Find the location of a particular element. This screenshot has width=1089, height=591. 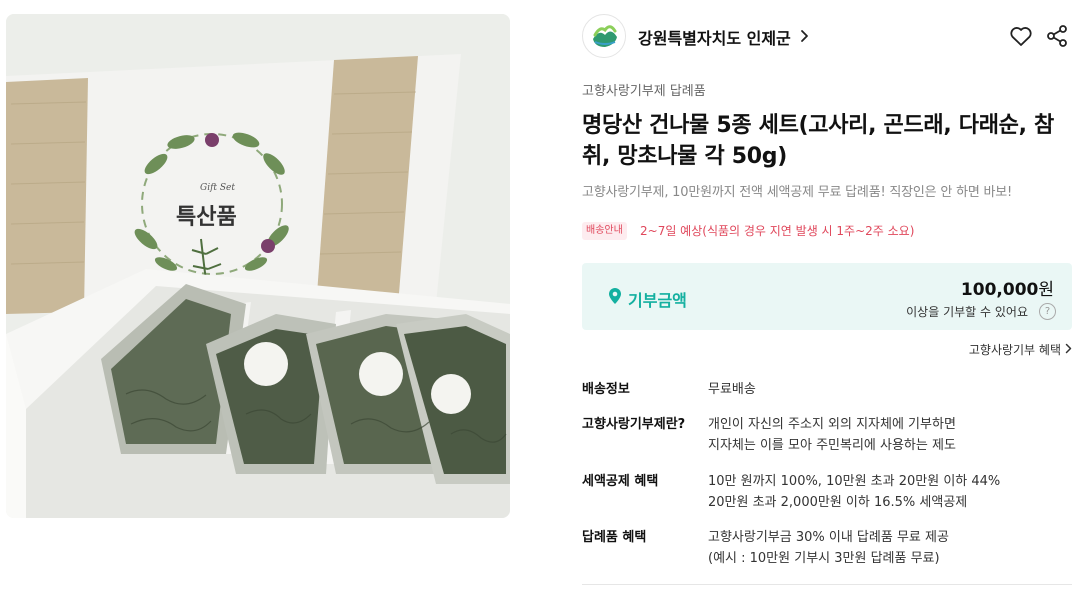

hometown-benefit-link: 고향사랑기부 혜택 is located at coordinates (1020, 349).